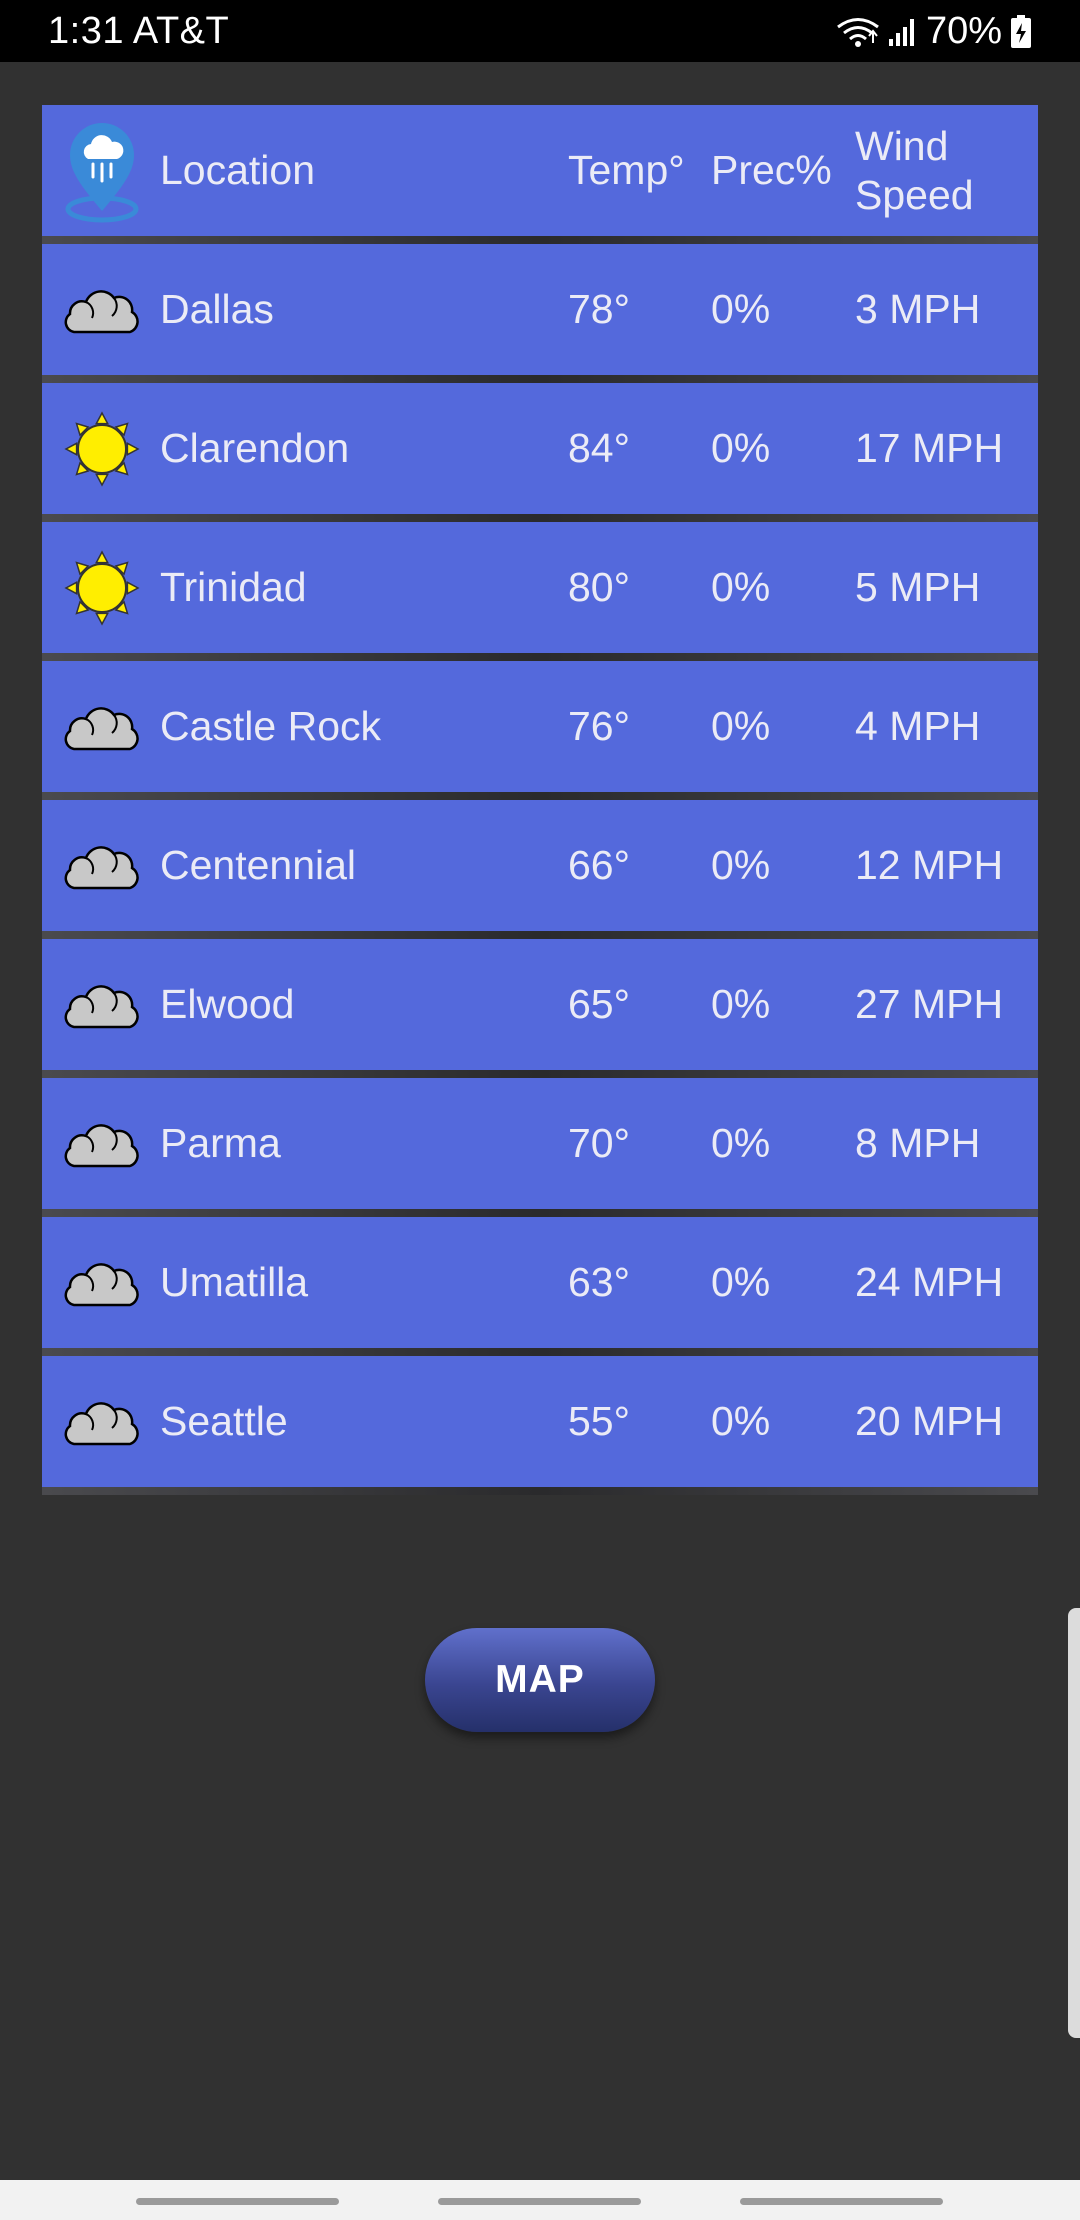  I want to click on header-temp: Temp°, so click(626, 170).